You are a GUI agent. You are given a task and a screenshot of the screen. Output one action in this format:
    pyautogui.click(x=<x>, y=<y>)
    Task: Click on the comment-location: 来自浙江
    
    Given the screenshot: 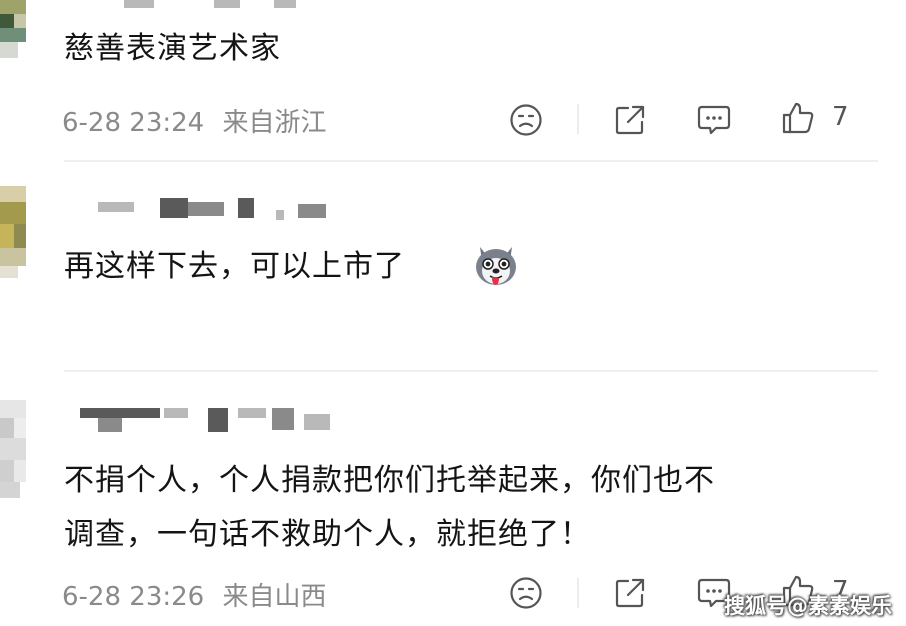 What is the action you would take?
    pyautogui.click(x=274, y=123)
    